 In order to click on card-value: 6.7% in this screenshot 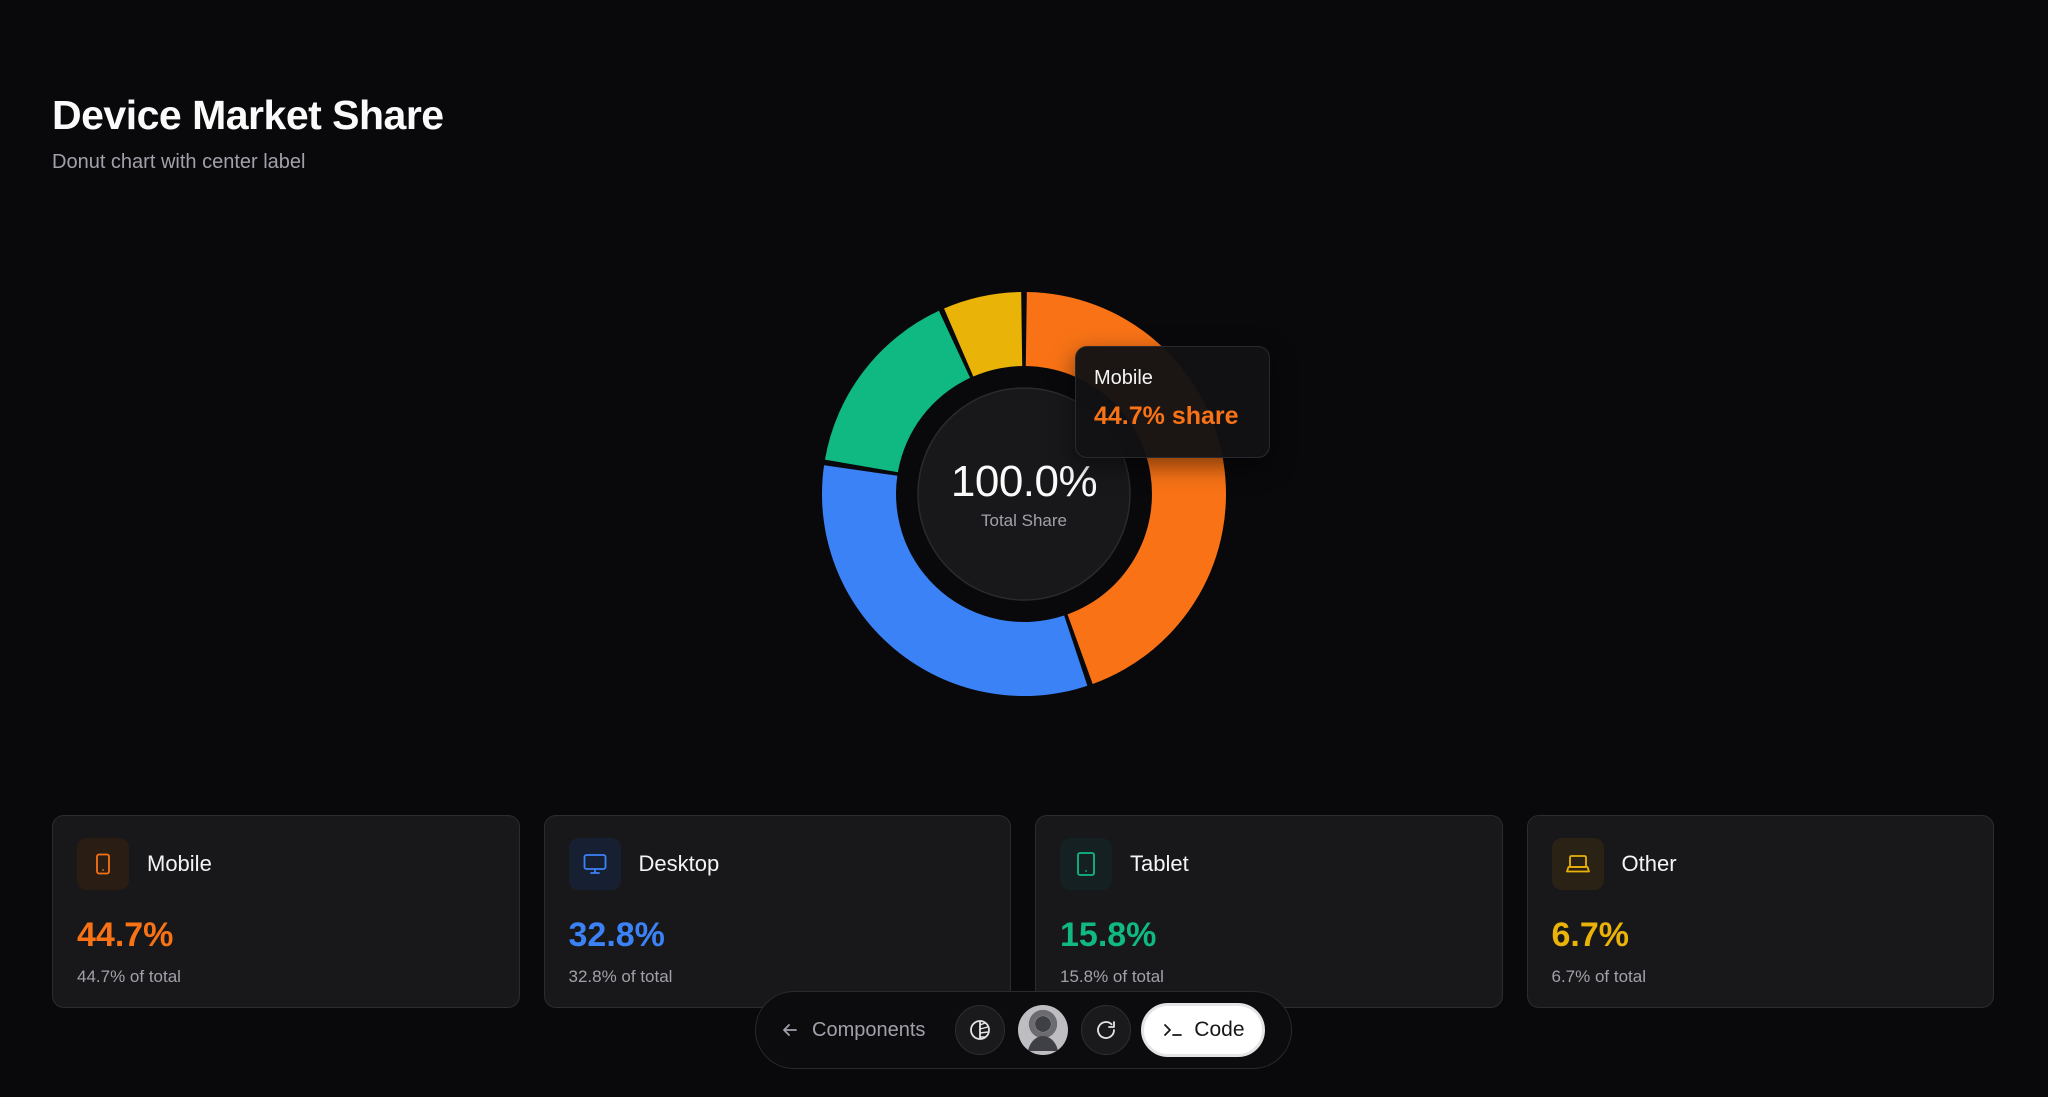, I will do `click(1590, 935)`.